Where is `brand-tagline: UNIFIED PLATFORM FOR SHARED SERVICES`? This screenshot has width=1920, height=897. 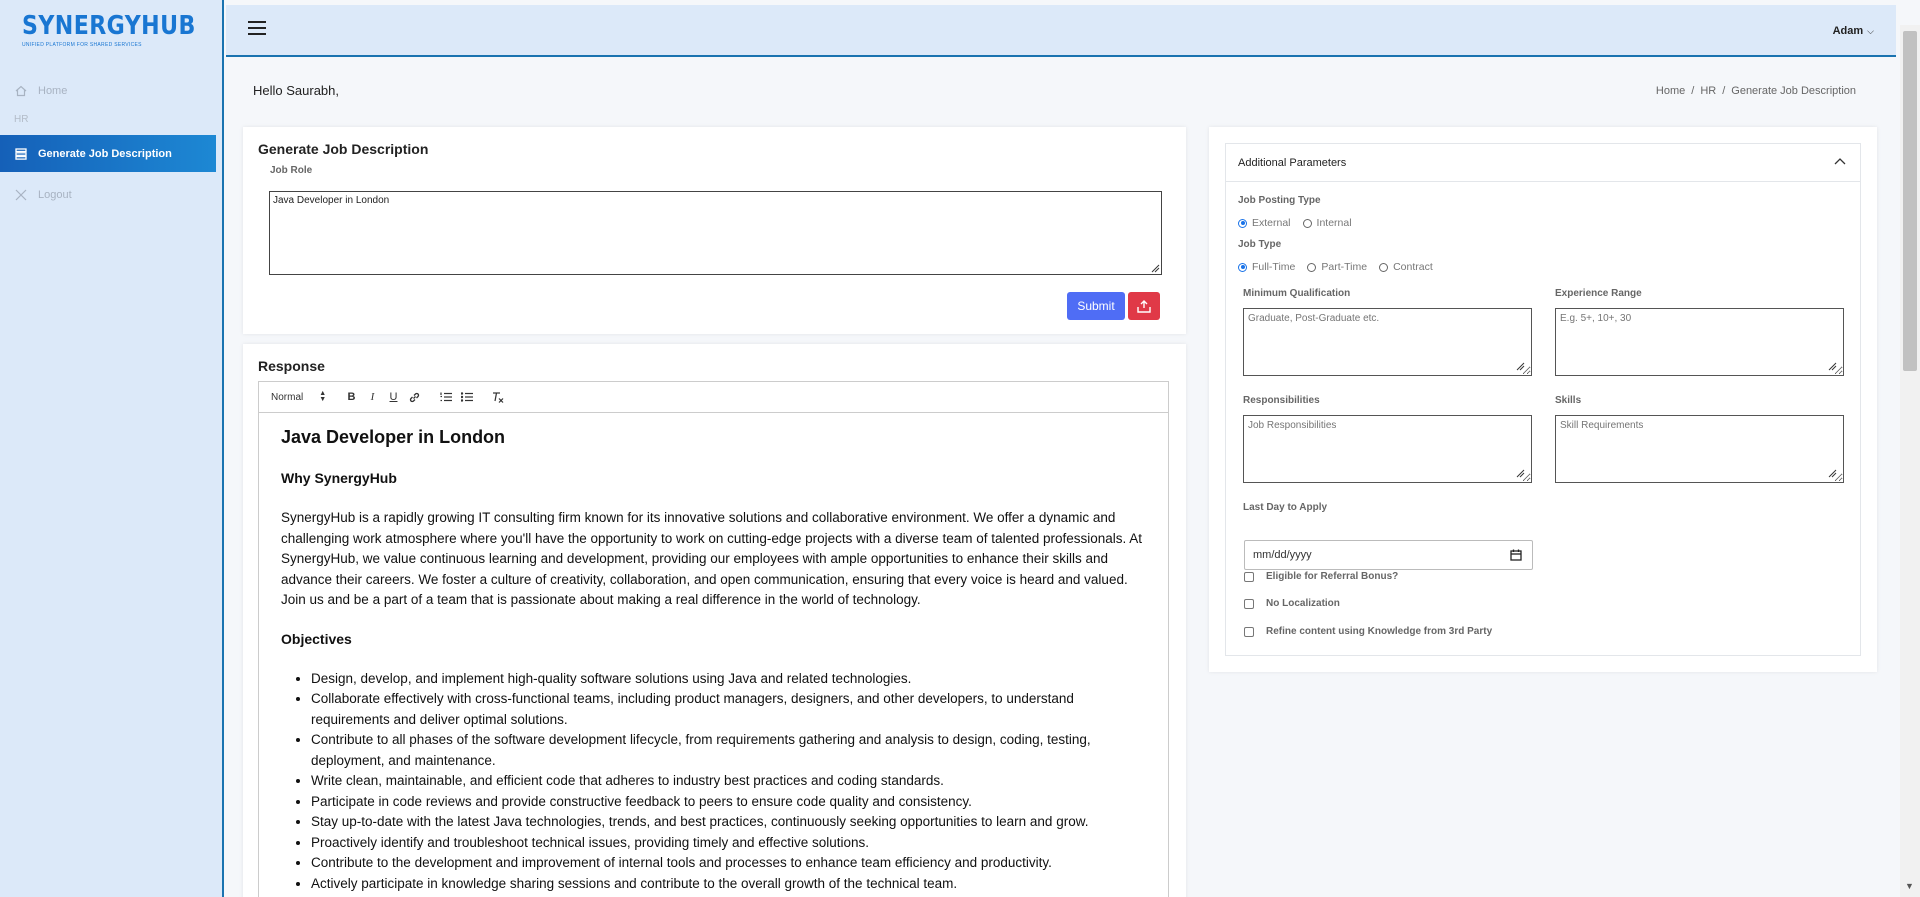 brand-tagline: UNIFIED PLATFORM FOR SHARED SERVICES is located at coordinates (82, 44).